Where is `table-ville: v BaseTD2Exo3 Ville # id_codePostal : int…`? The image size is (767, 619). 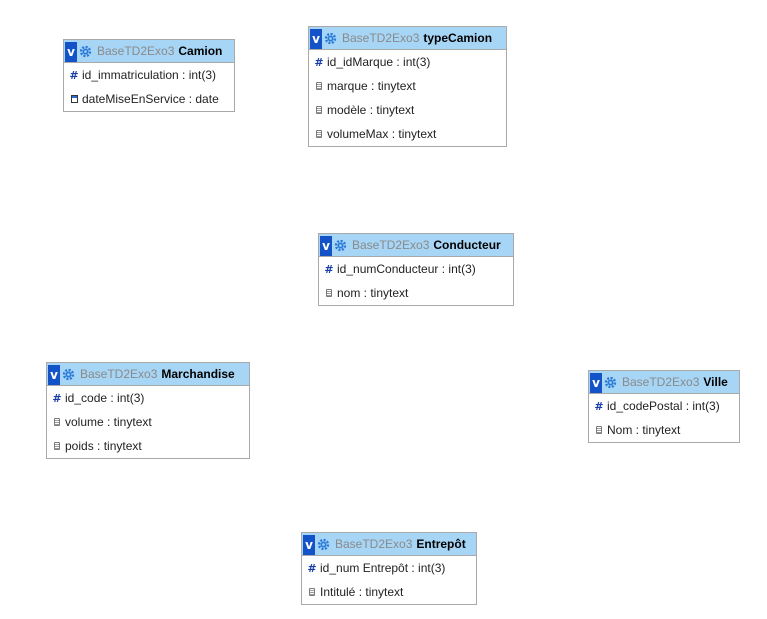 table-ville: v BaseTD2Exo3 Ville # id_codePostal : int… is located at coordinates (664, 406).